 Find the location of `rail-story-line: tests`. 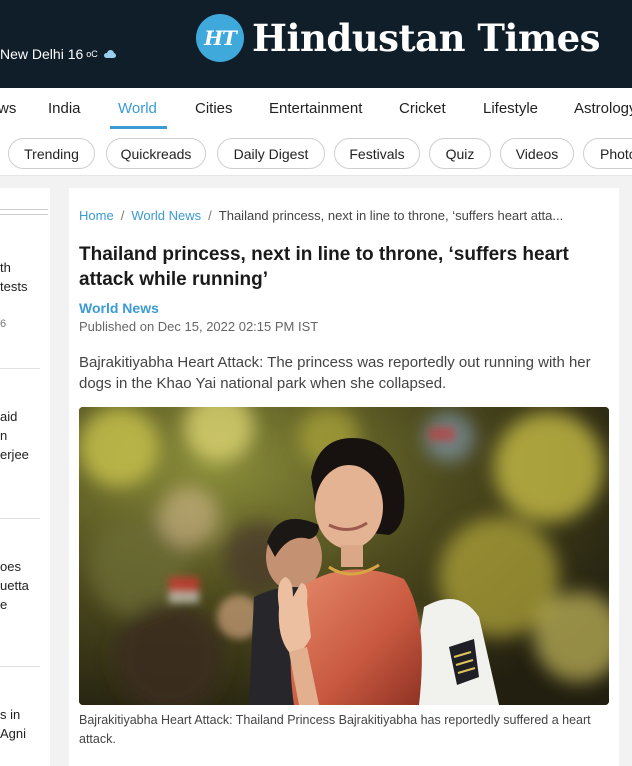

rail-story-line: tests is located at coordinates (14, 286).